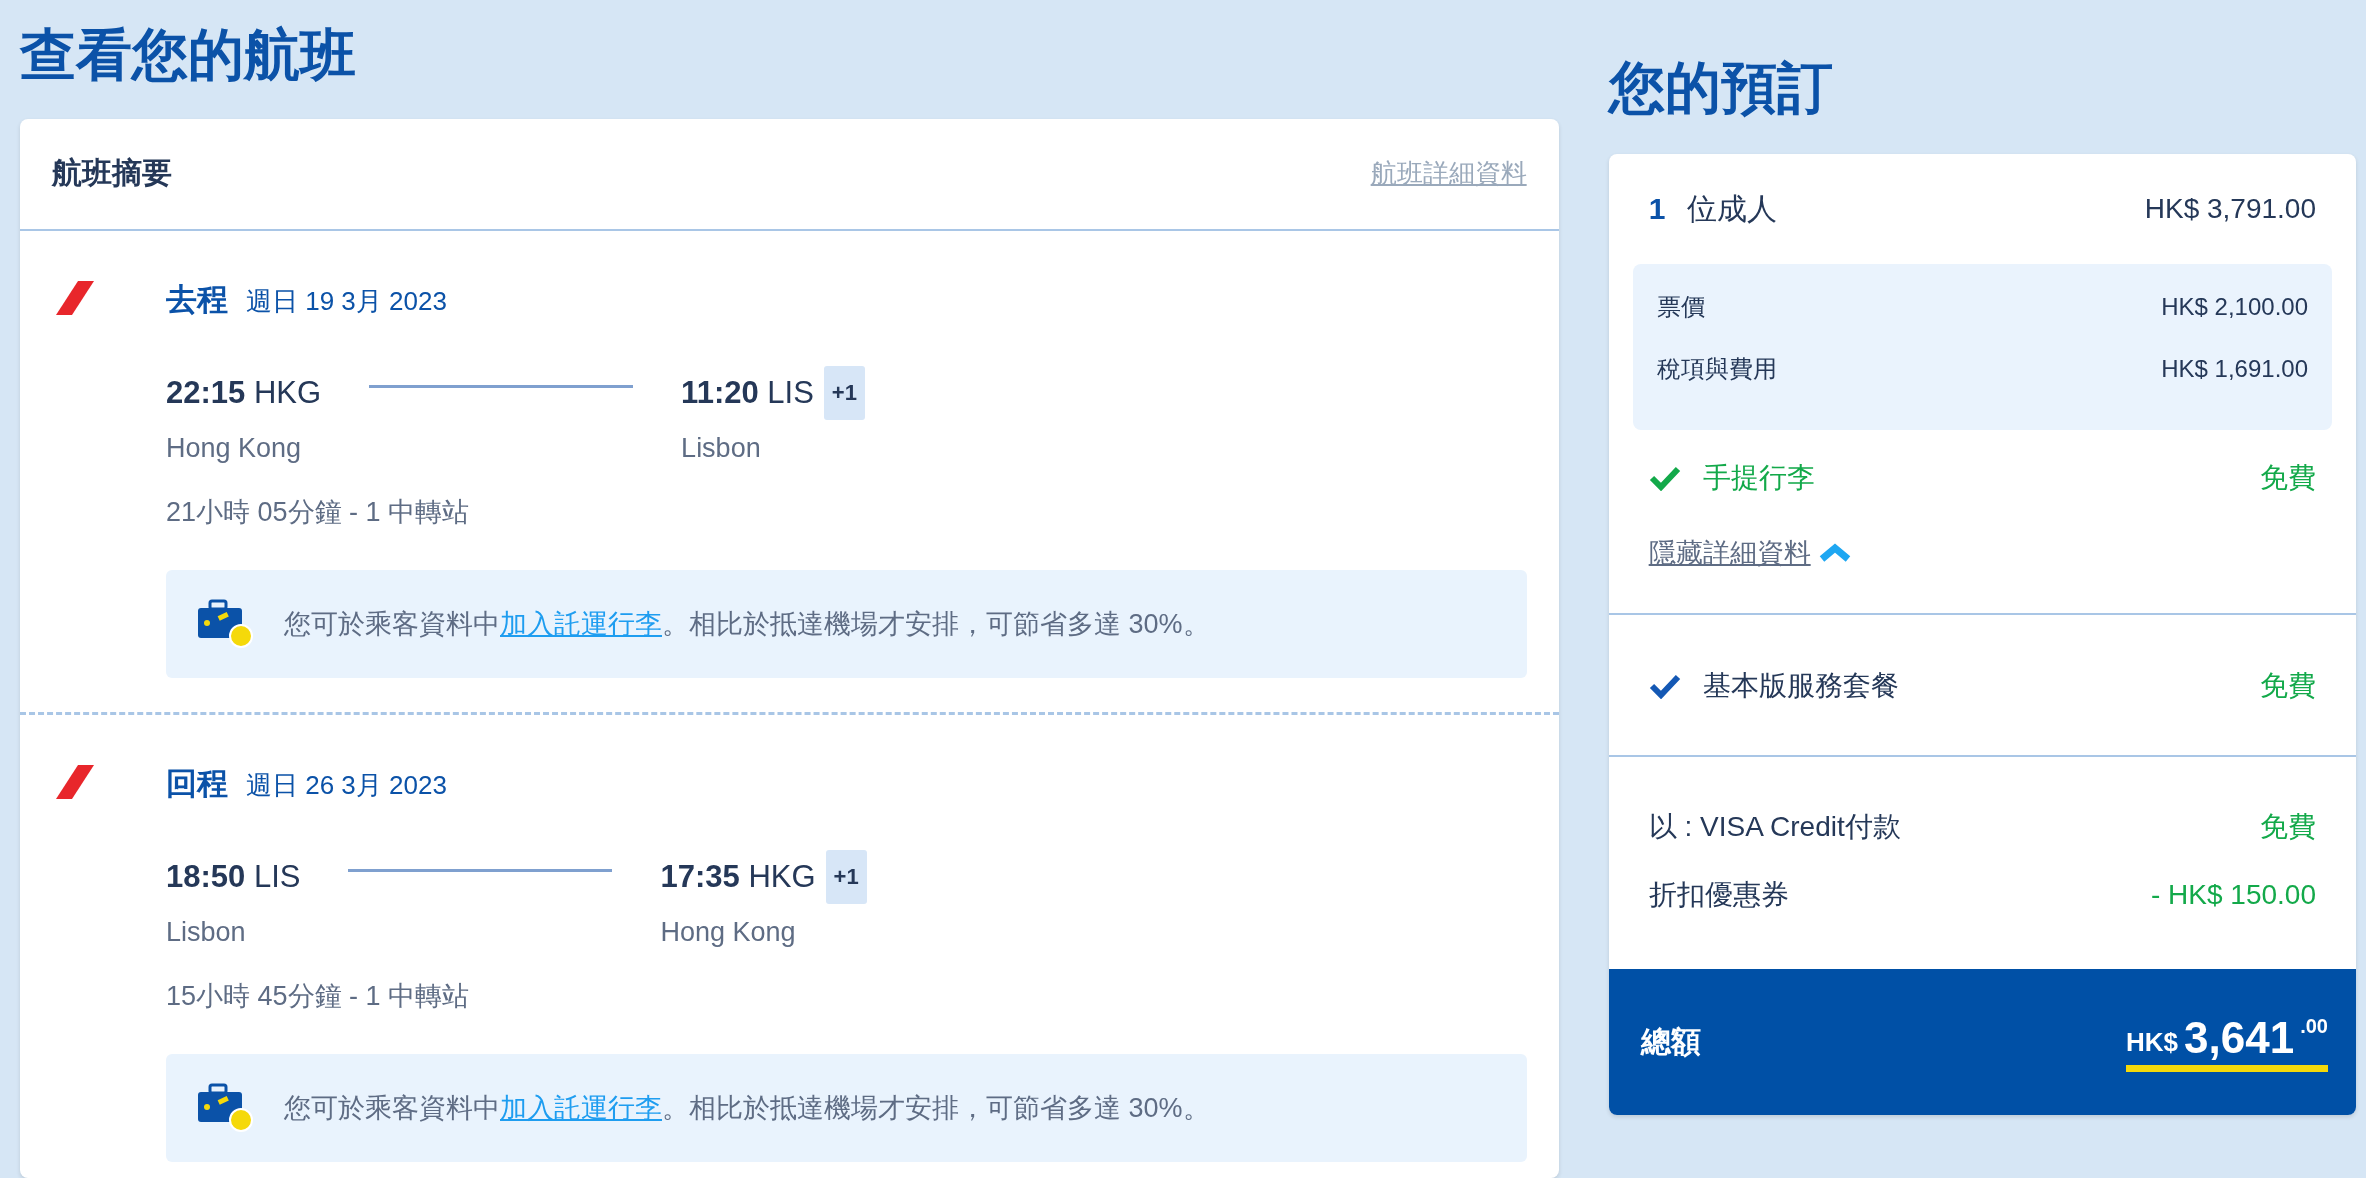  I want to click on passenger-amount: HK$ 3,791.00, so click(2230, 209).